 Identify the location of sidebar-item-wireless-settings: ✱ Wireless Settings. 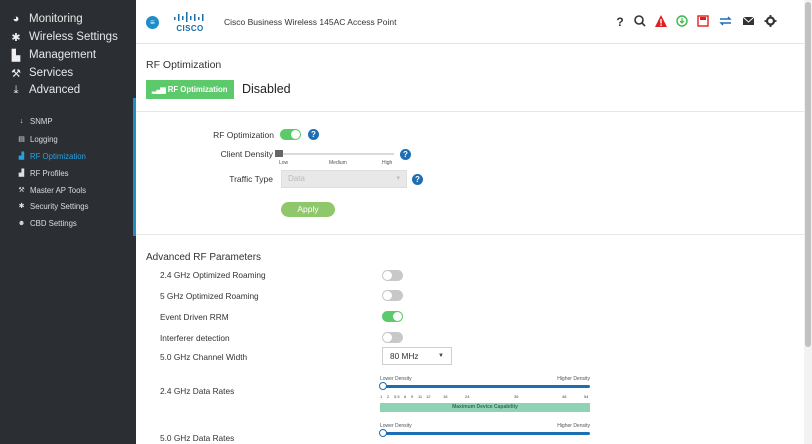
(68, 37).